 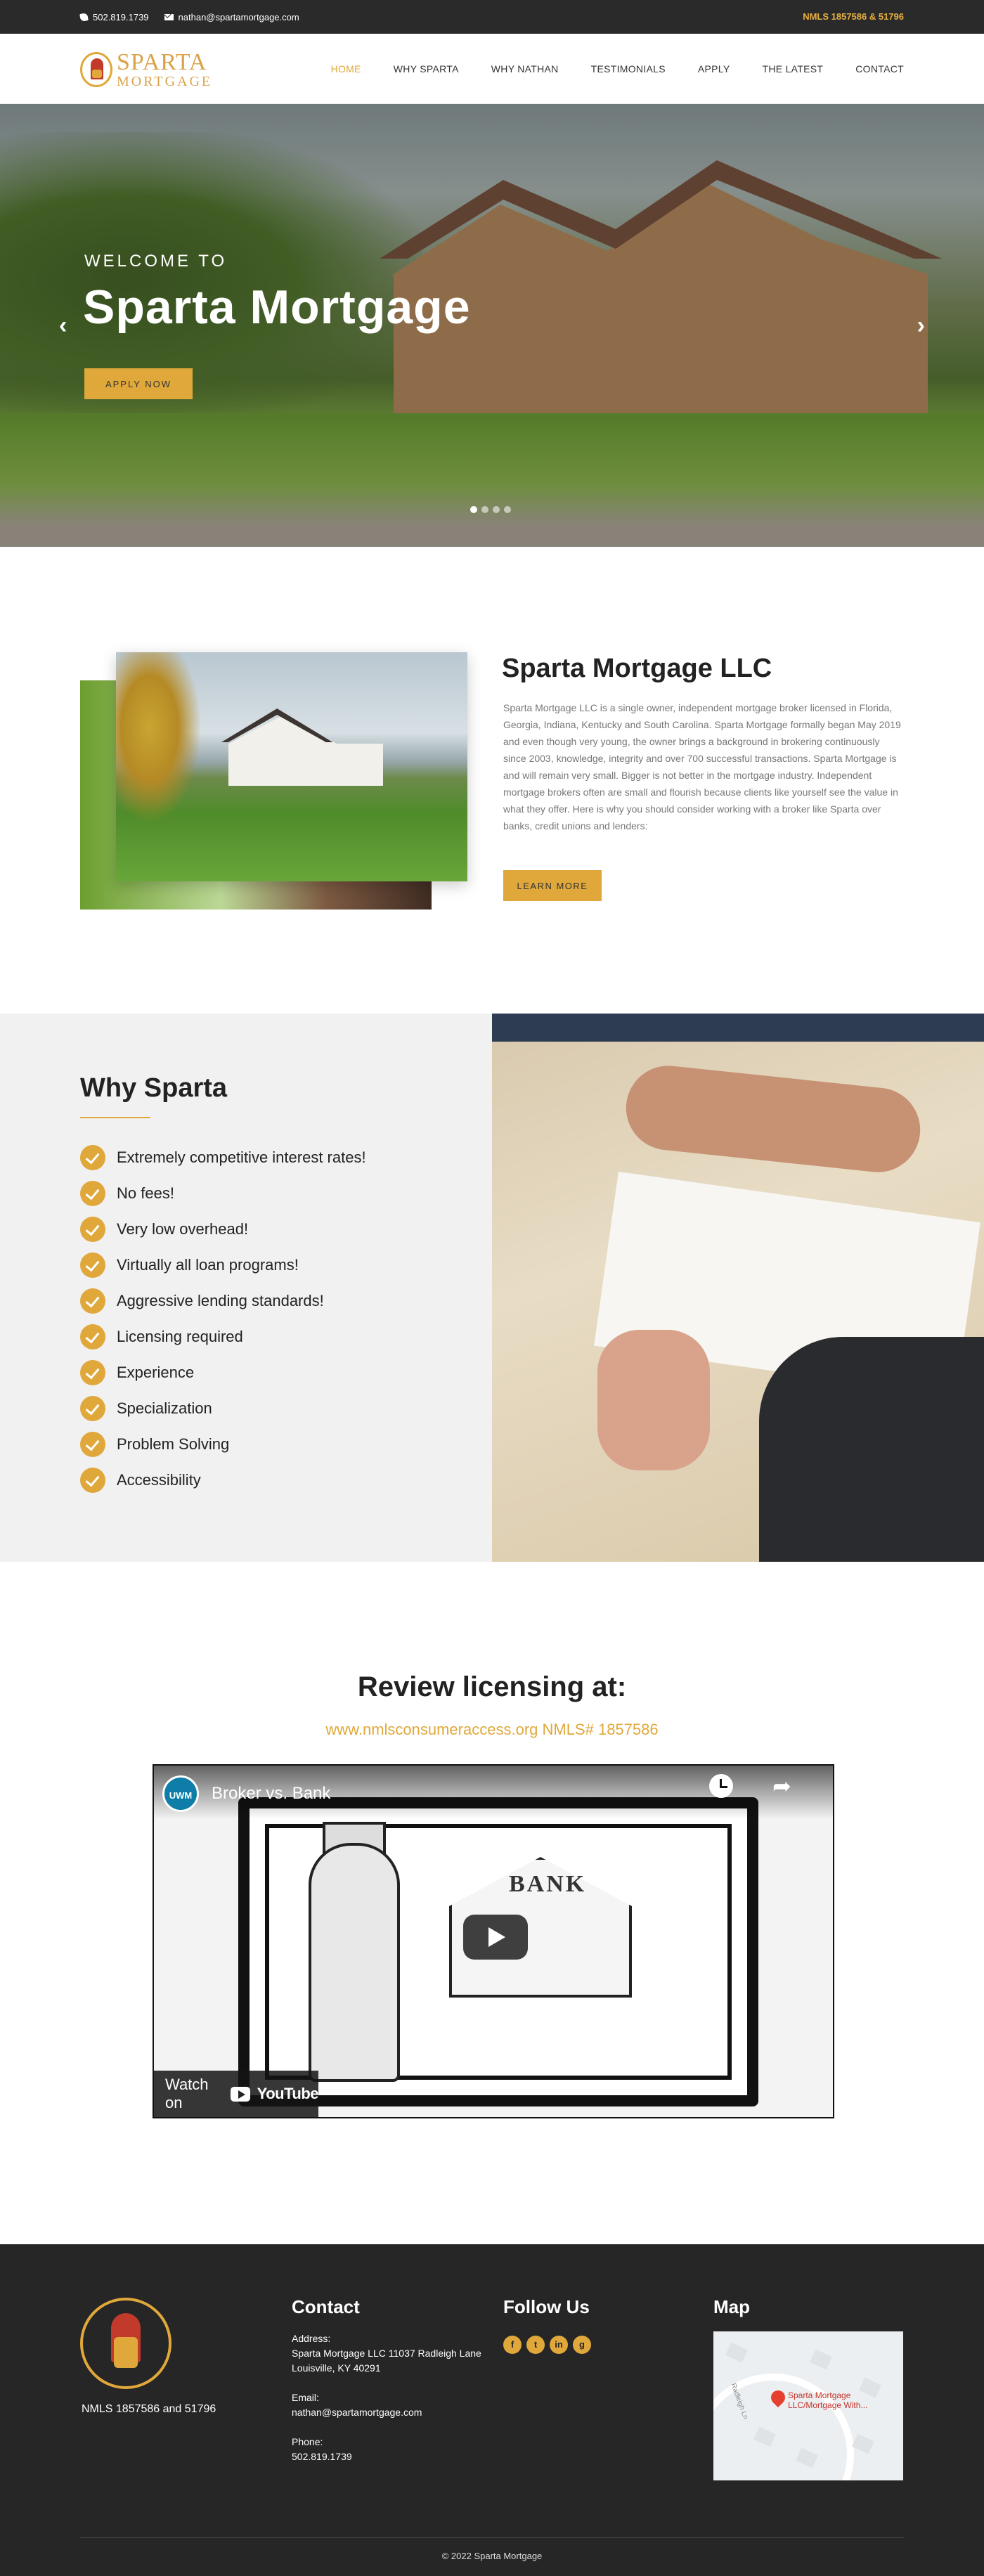 I want to click on list-item-label: Problem Solving, so click(x=173, y=1444).